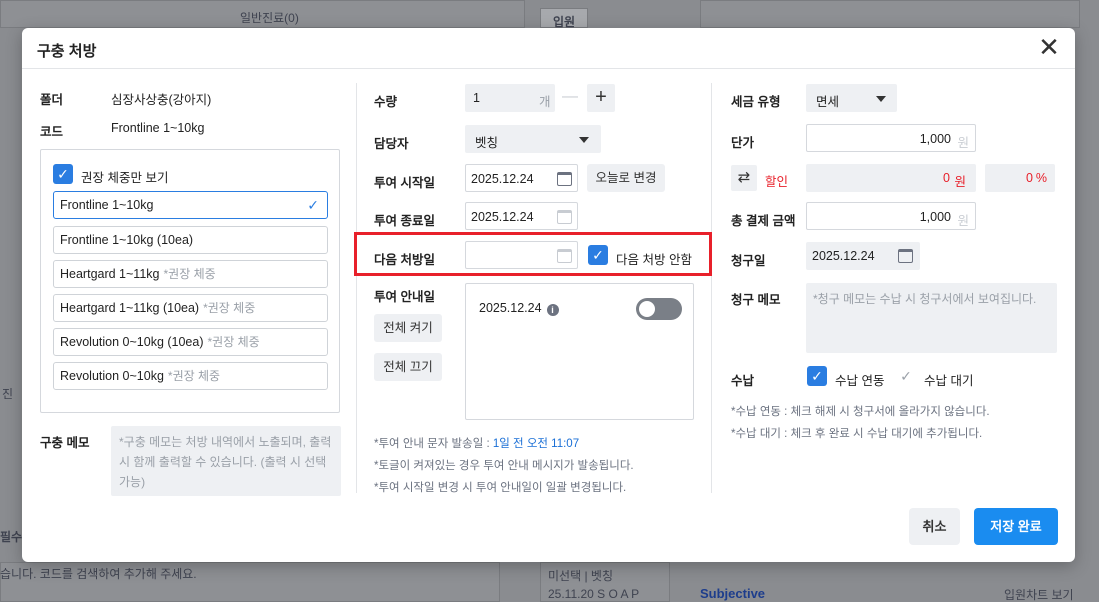 The image size is (1099, 602). I want to click on all-on-button: 전체 켜기, so click(408, 328).